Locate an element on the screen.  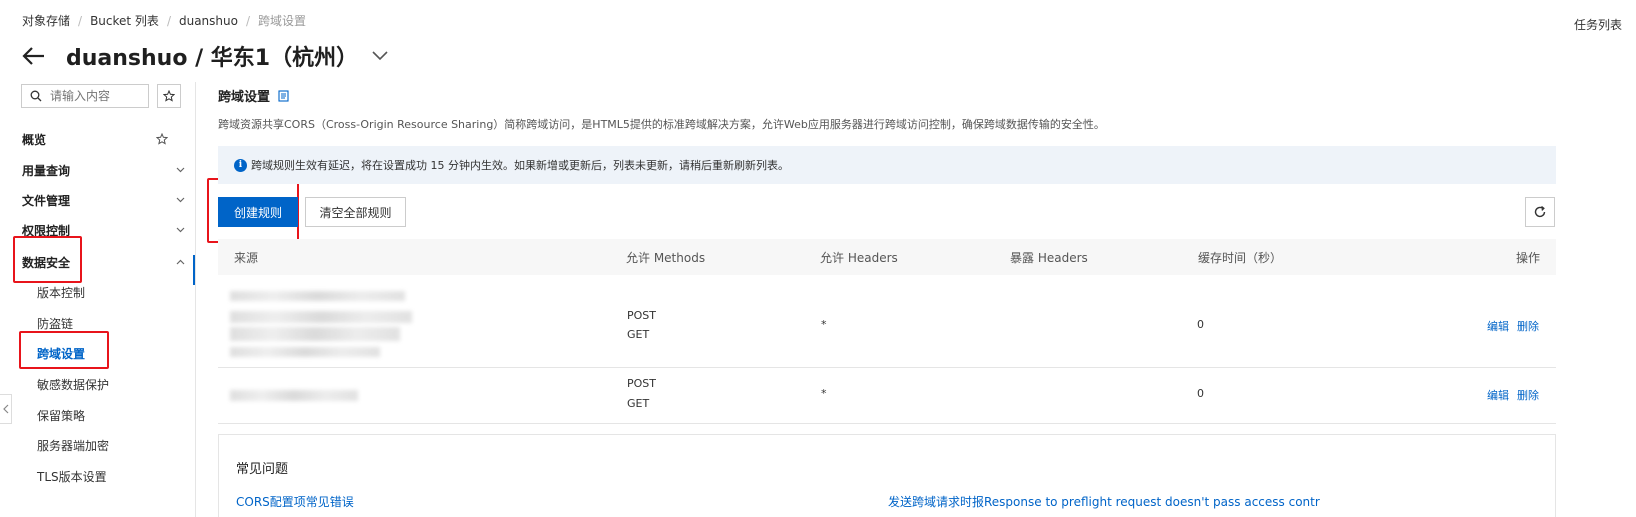
column-header-allowed-methods: 允许 Methods is located at coordinates (666, 257).